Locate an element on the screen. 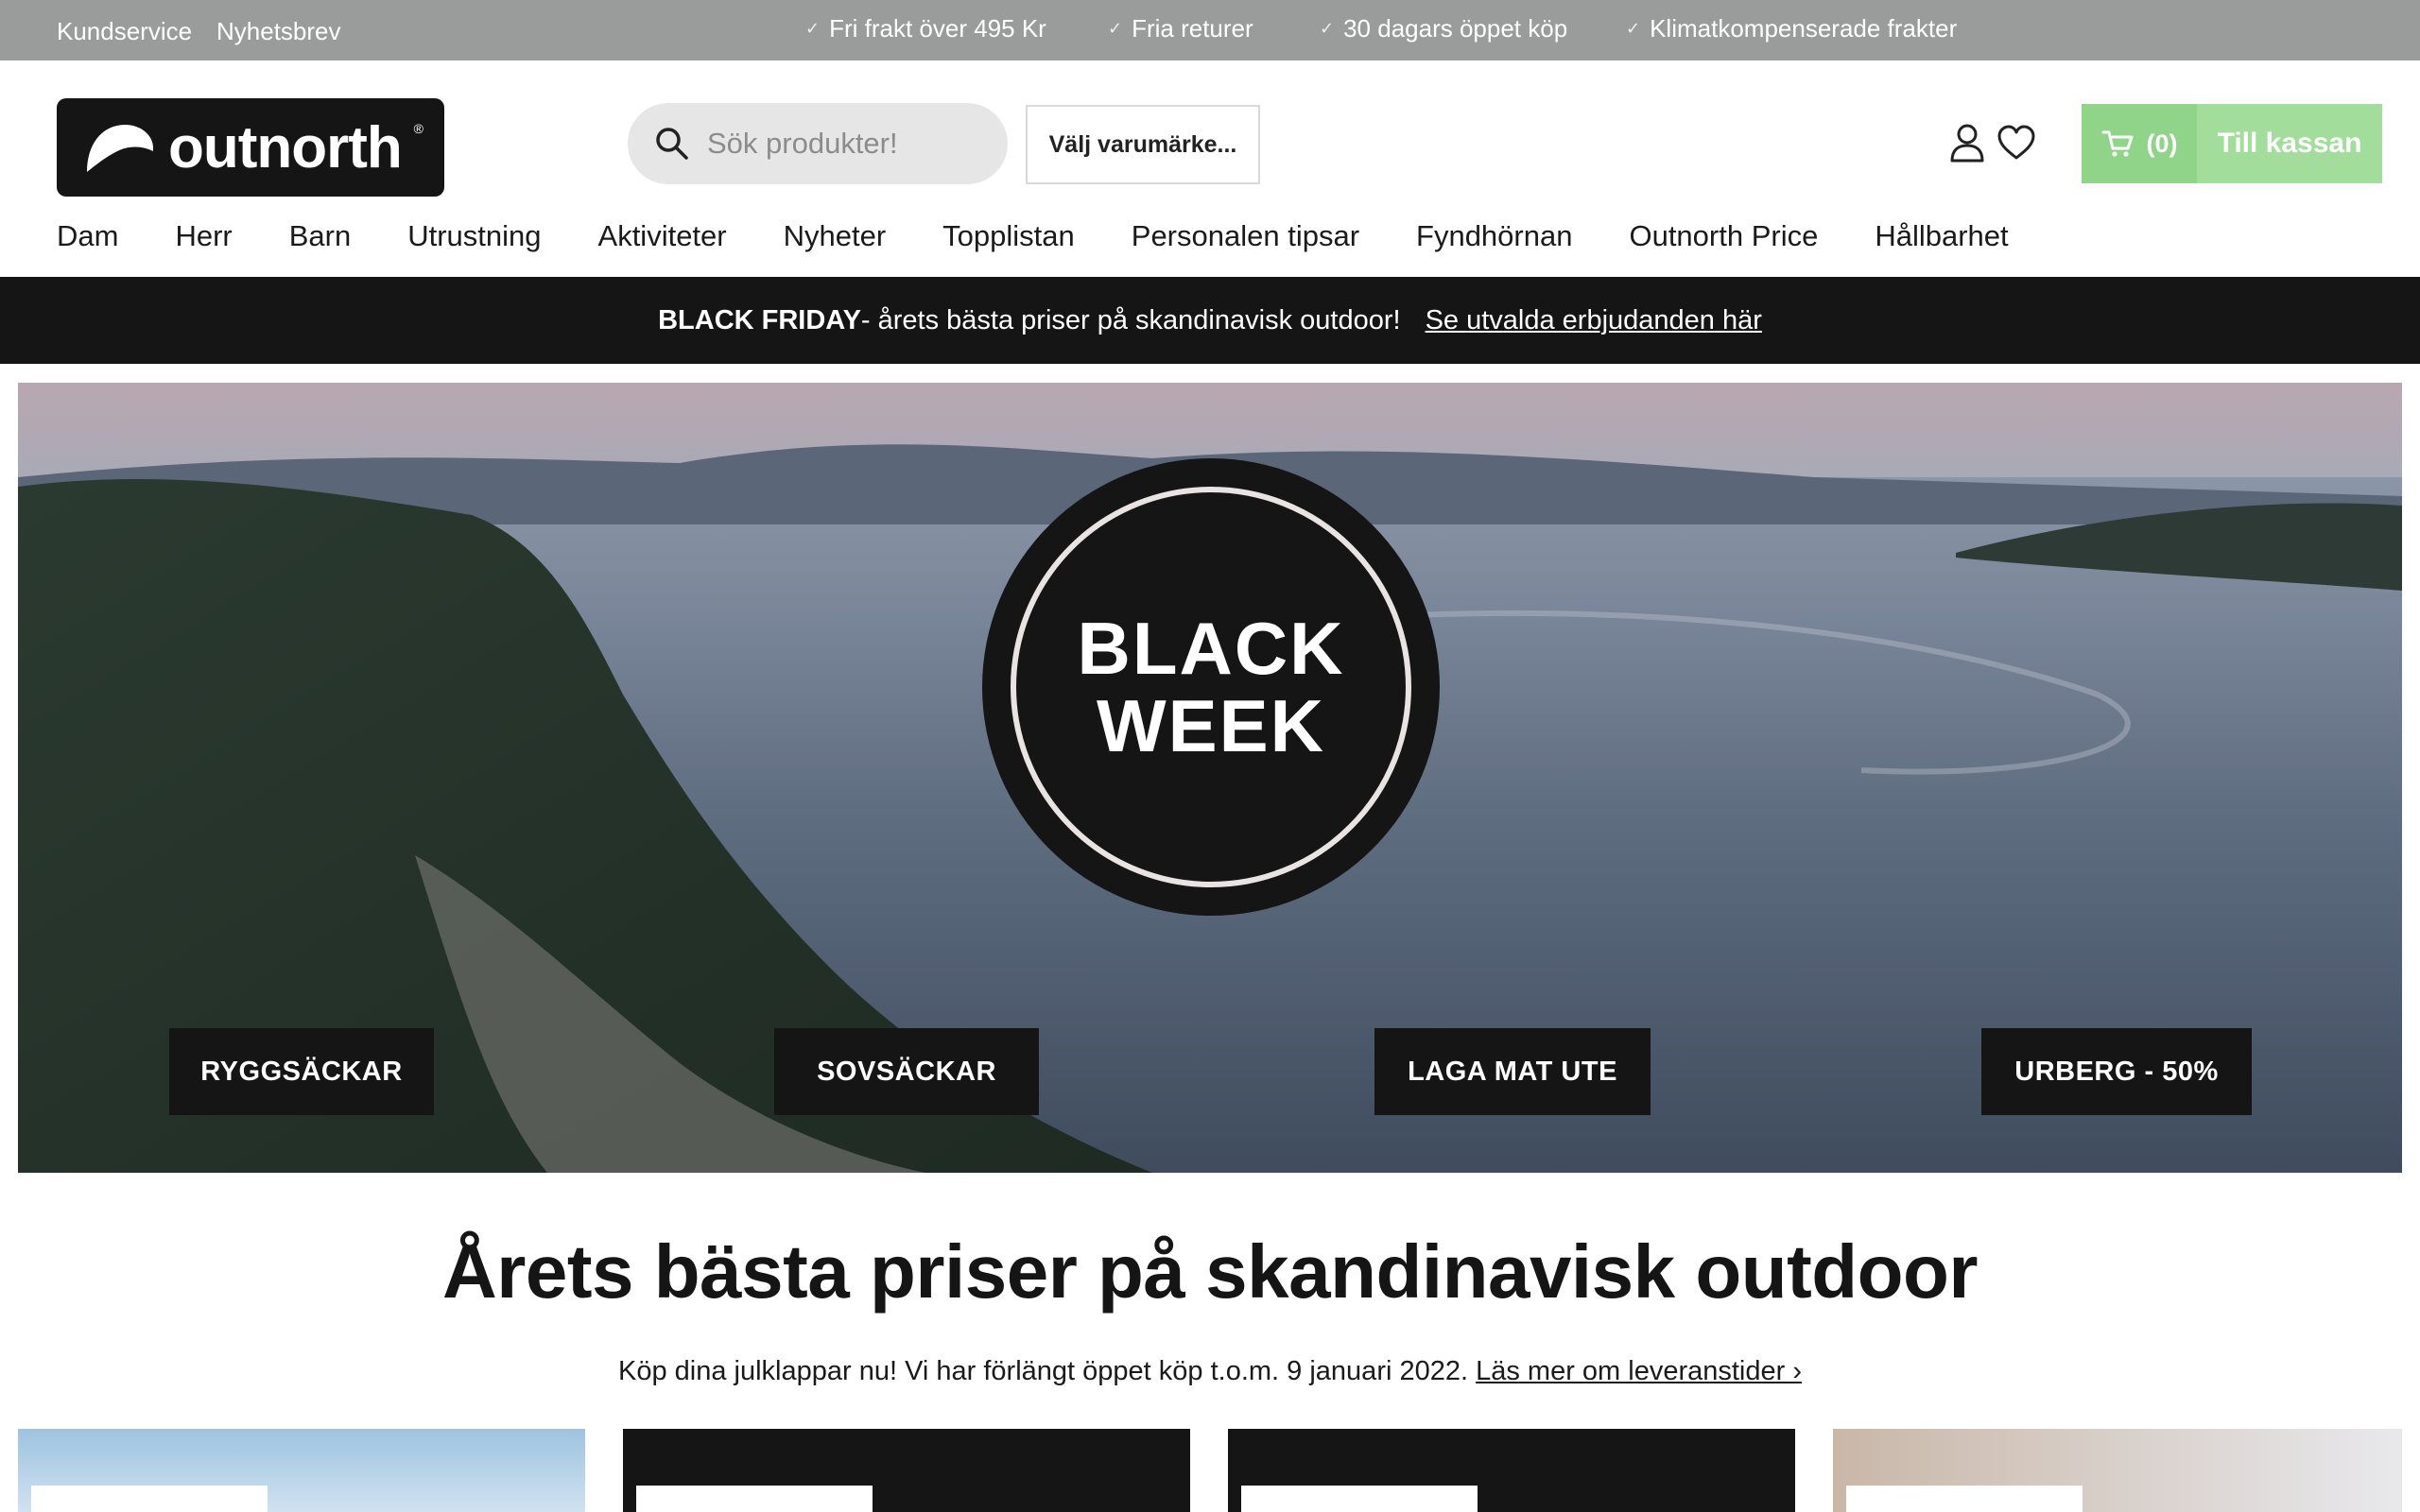  cart: (0) Till kassan is located at coordinates (2232, 143).